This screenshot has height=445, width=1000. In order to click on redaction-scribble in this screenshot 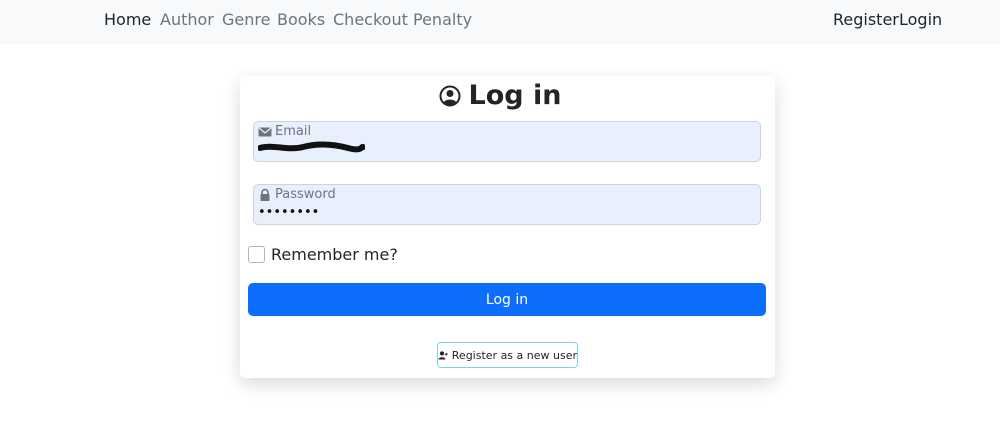, I will do `click(311, 147)`.